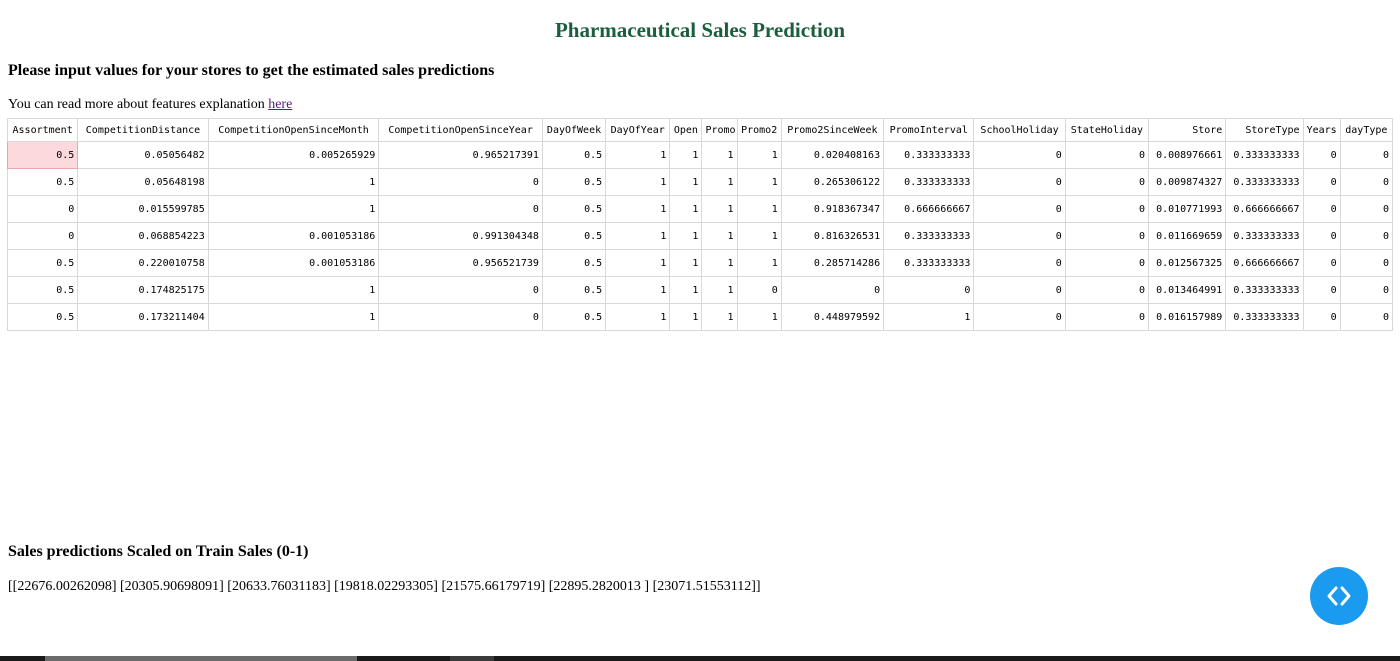 This screenshot has height=661, width=1400. What do you see at coordinates (143, 263) in the screenshot?
I see `table-cell: 0.220010758` at bounding box center [143, 263].